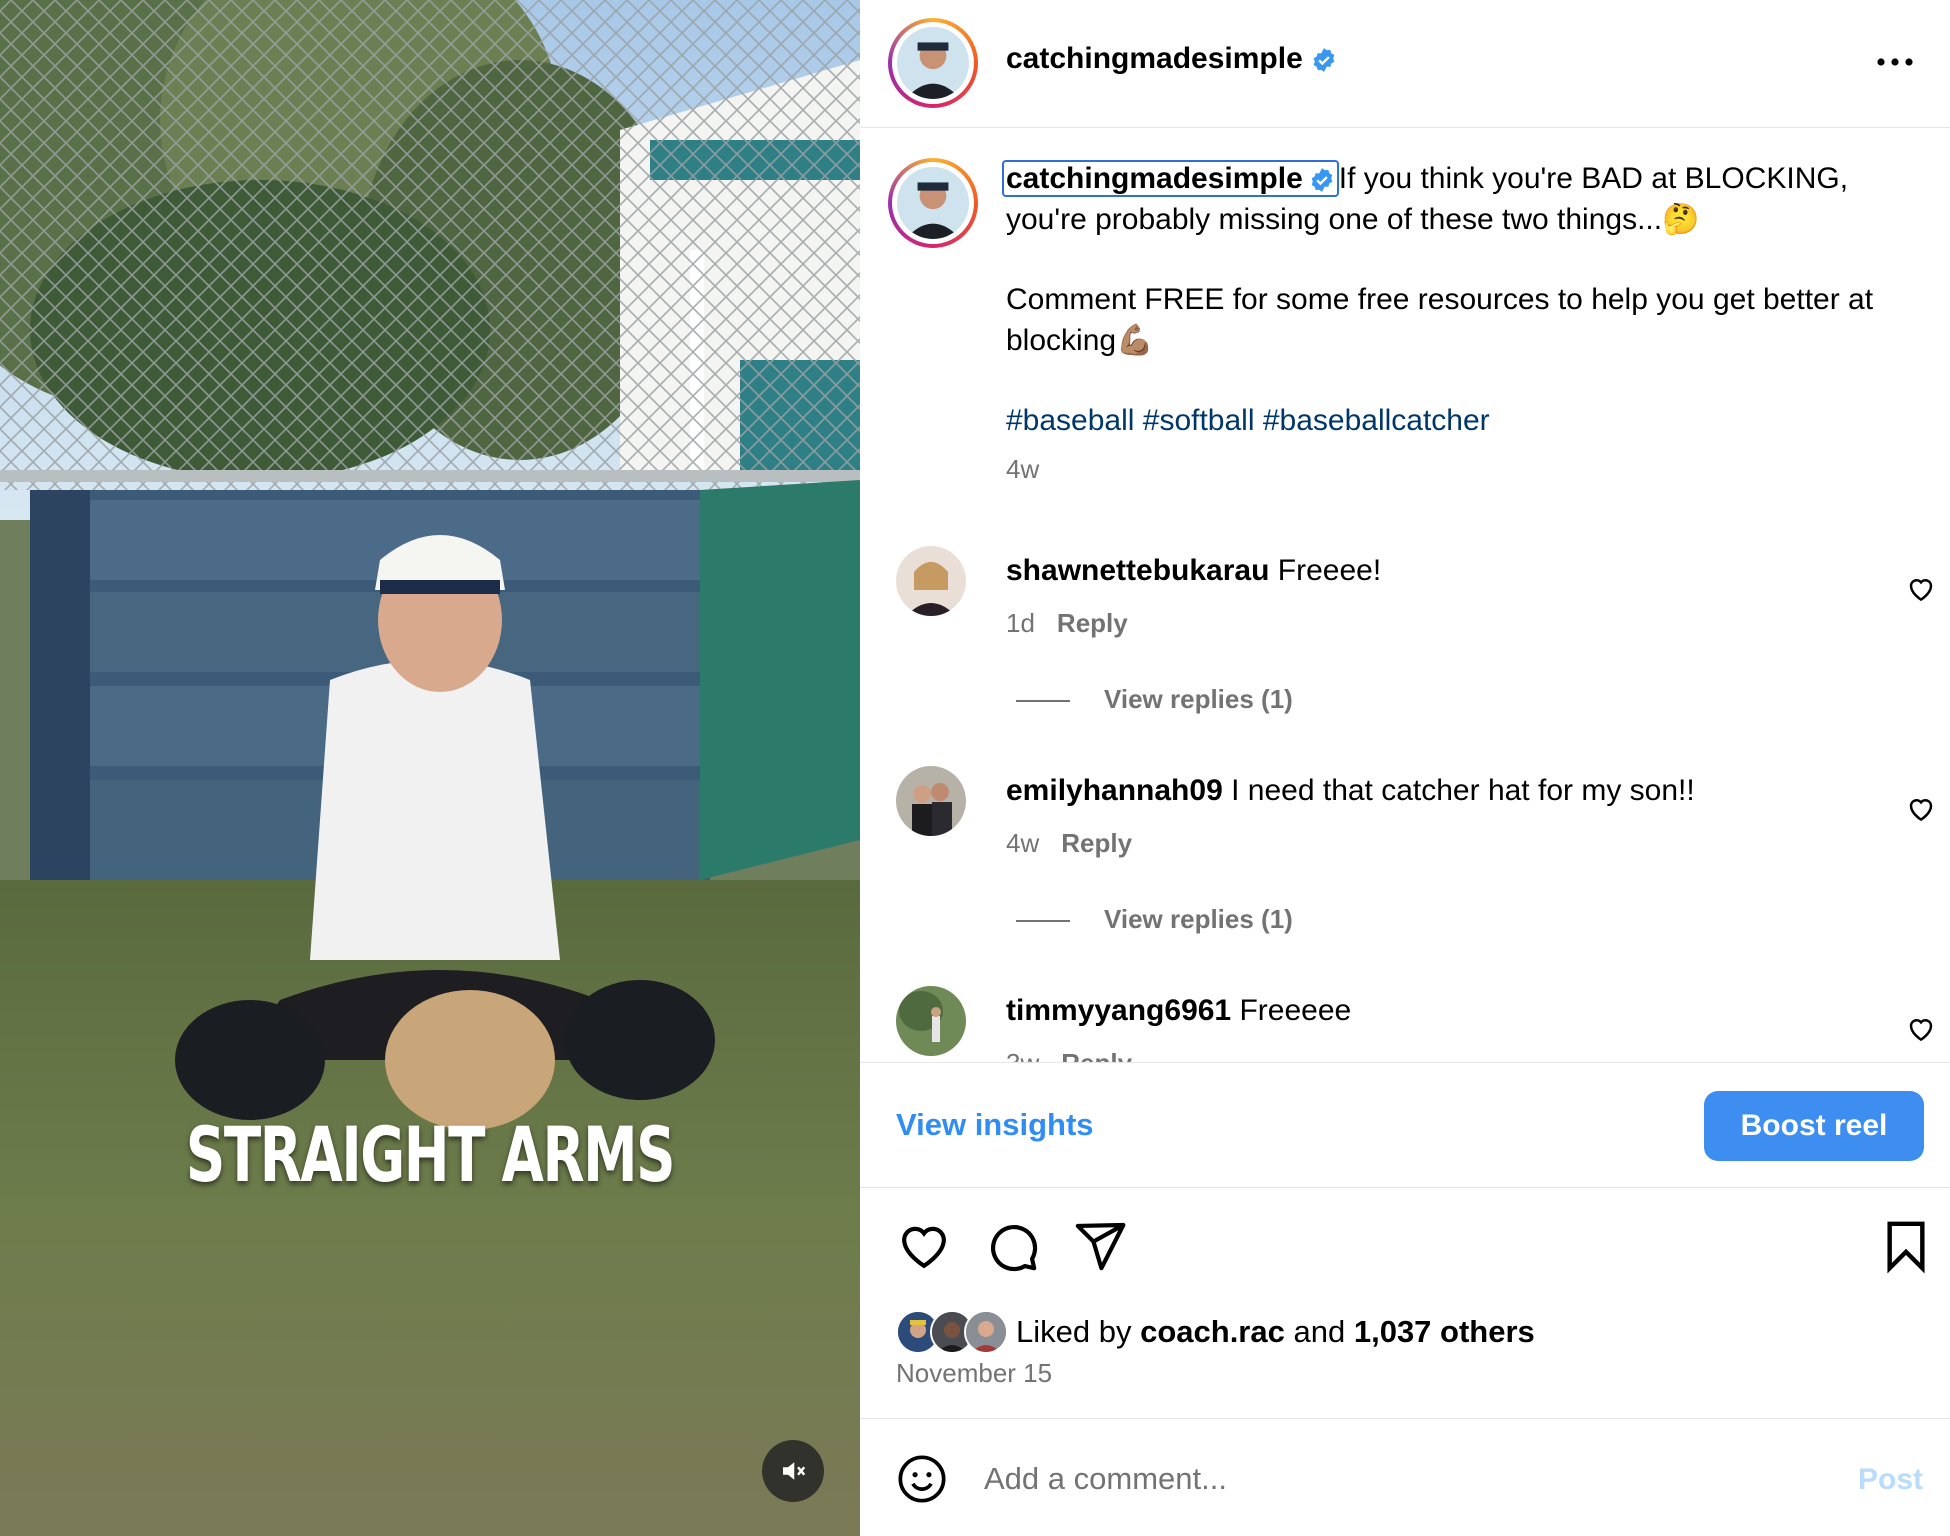  What do you see at coordinates (1461, 469) in the screenshot?
I see `caption-timestamp: 4w` at bounding box center [1461, 469].